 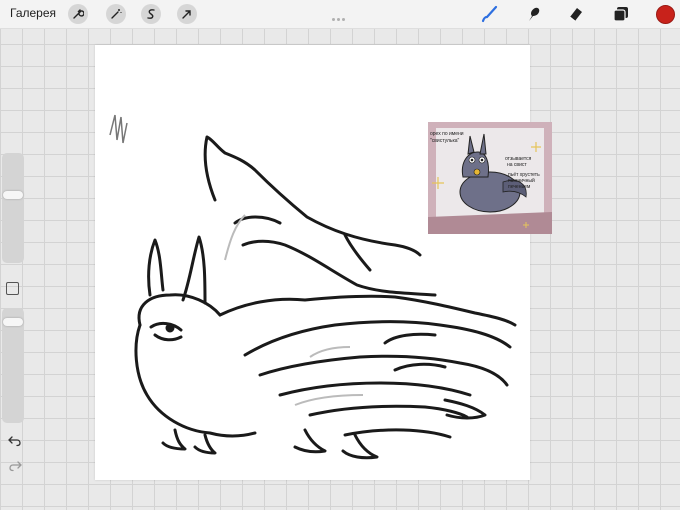 What do you see at coordinates (665, 14) in the screenshot?
I see `color-picker-button` at bounding box center [665, 14].